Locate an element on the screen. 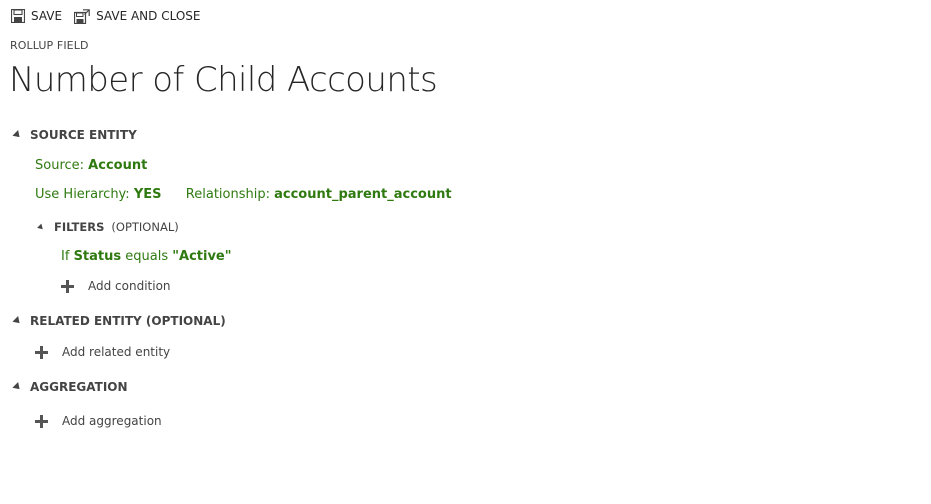 Image resolution: width=931 pixels, height=504 pixels. condition-operator: equals is located at coordinates (146, 256).